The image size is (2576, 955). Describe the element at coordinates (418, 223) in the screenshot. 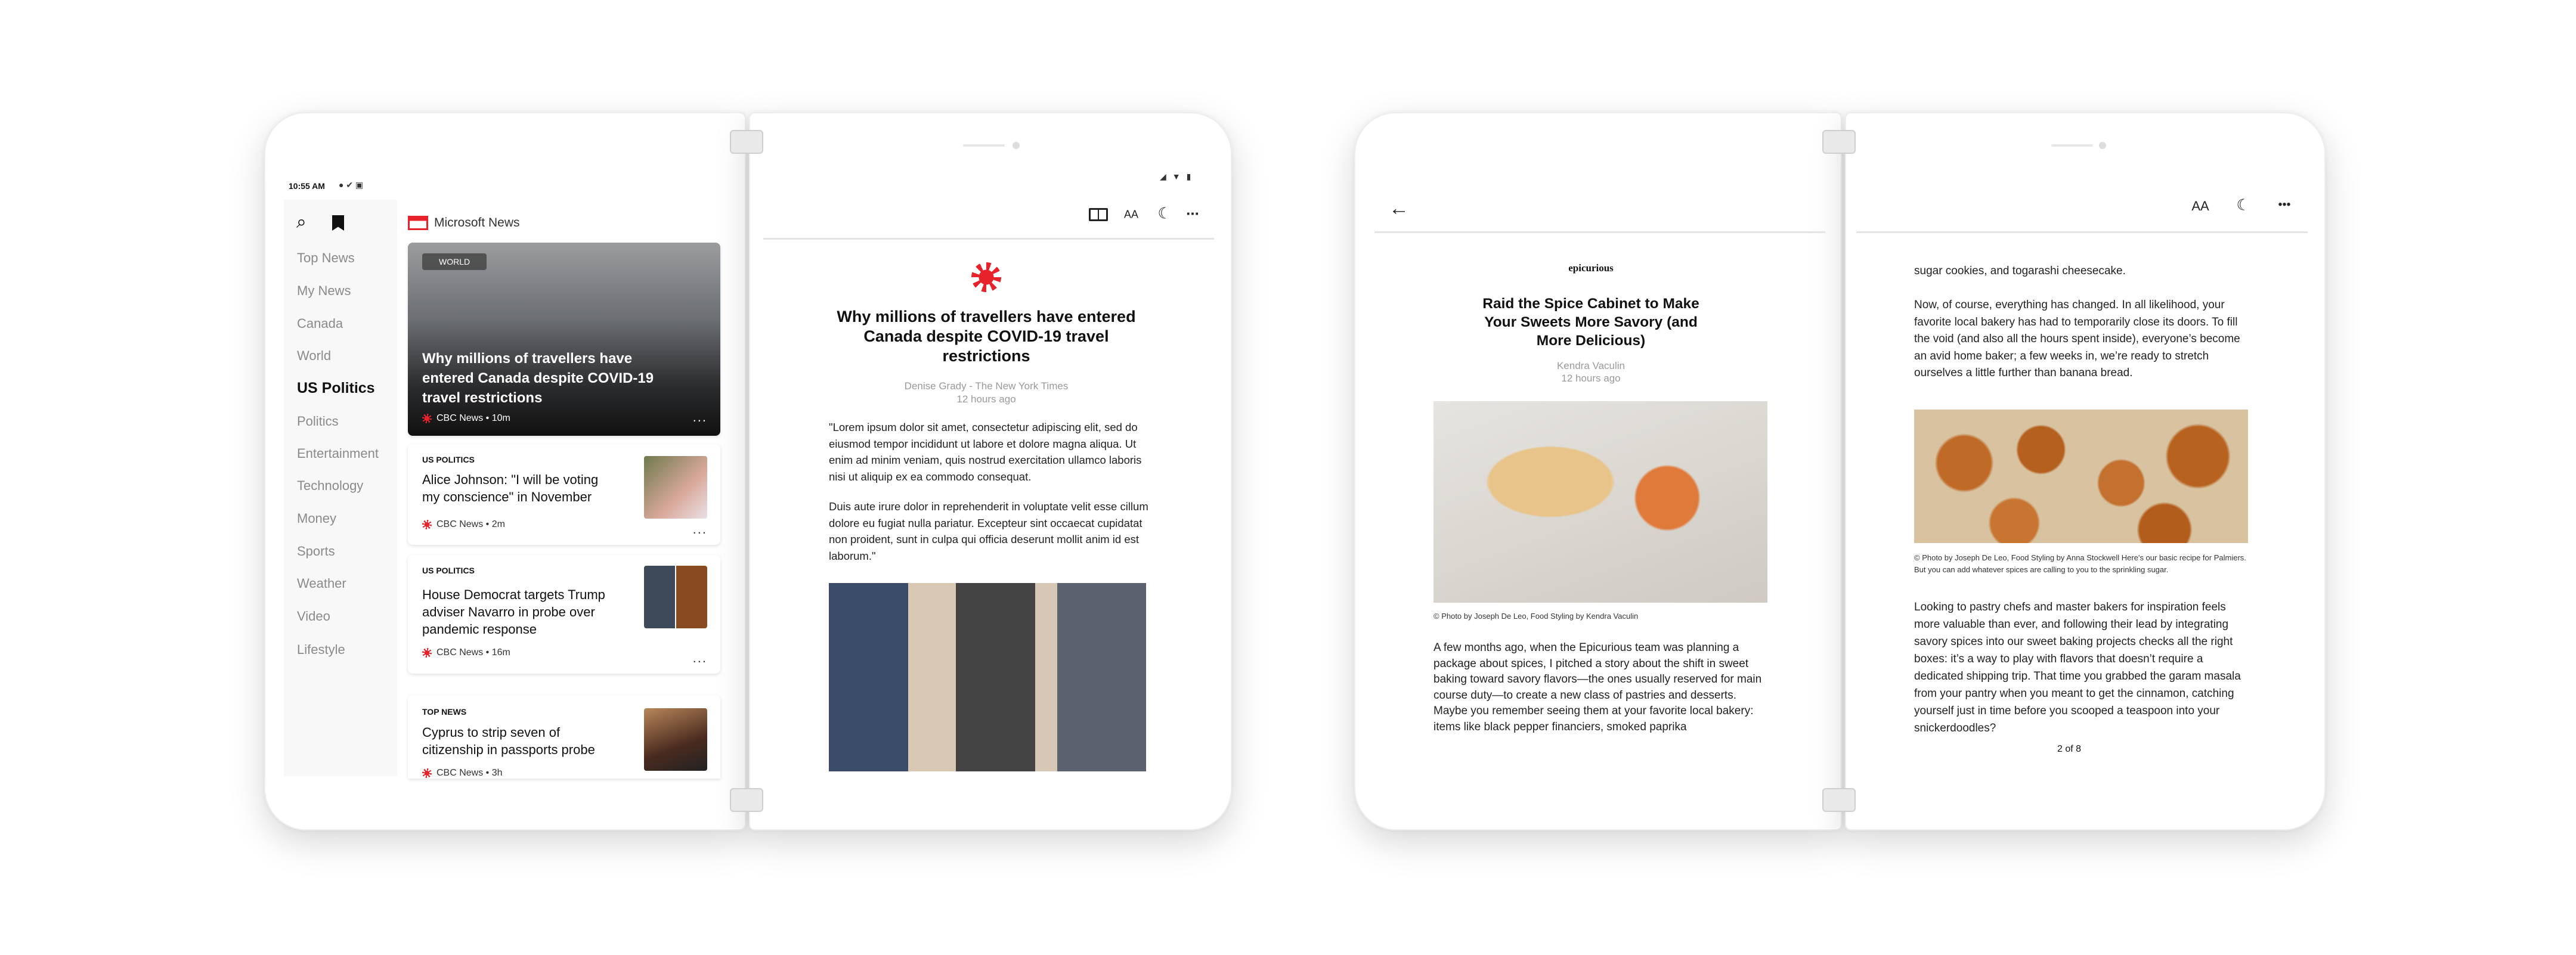

I see `microsoft-news-logo-icon` at that location.